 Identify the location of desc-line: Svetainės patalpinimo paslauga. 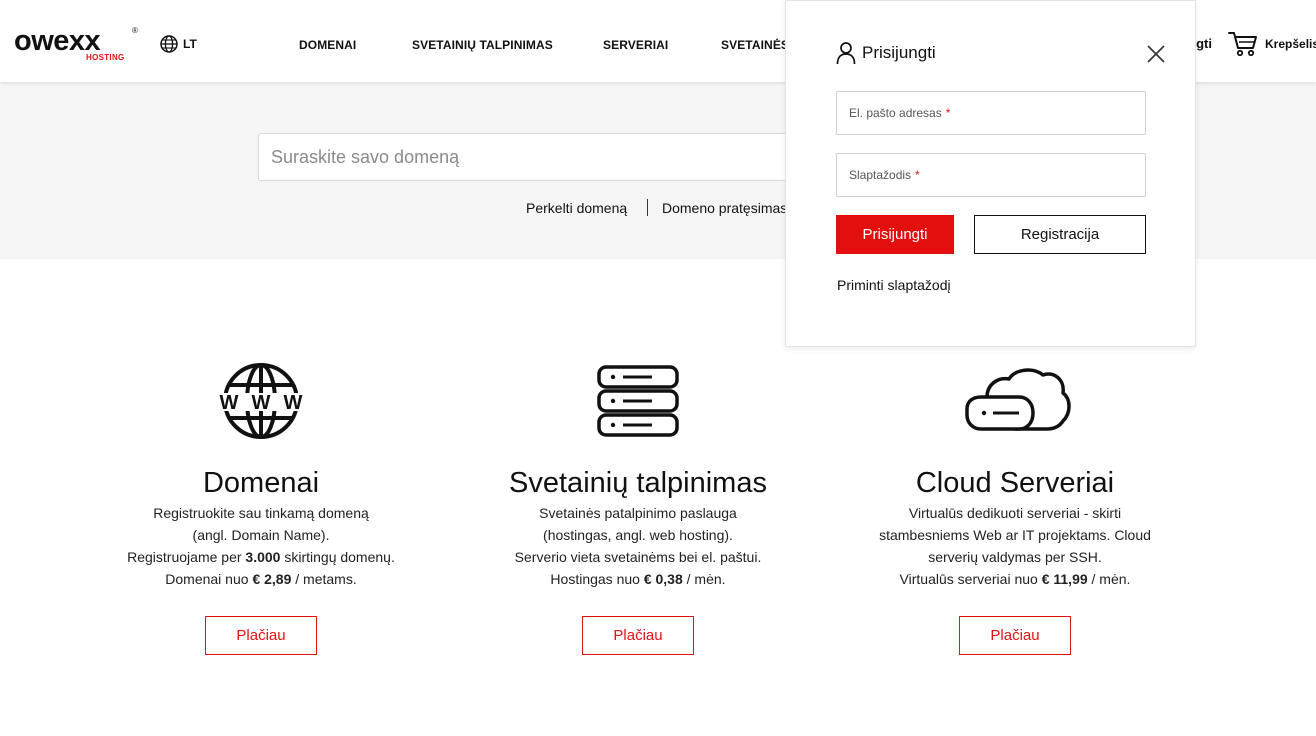
(638, 513).